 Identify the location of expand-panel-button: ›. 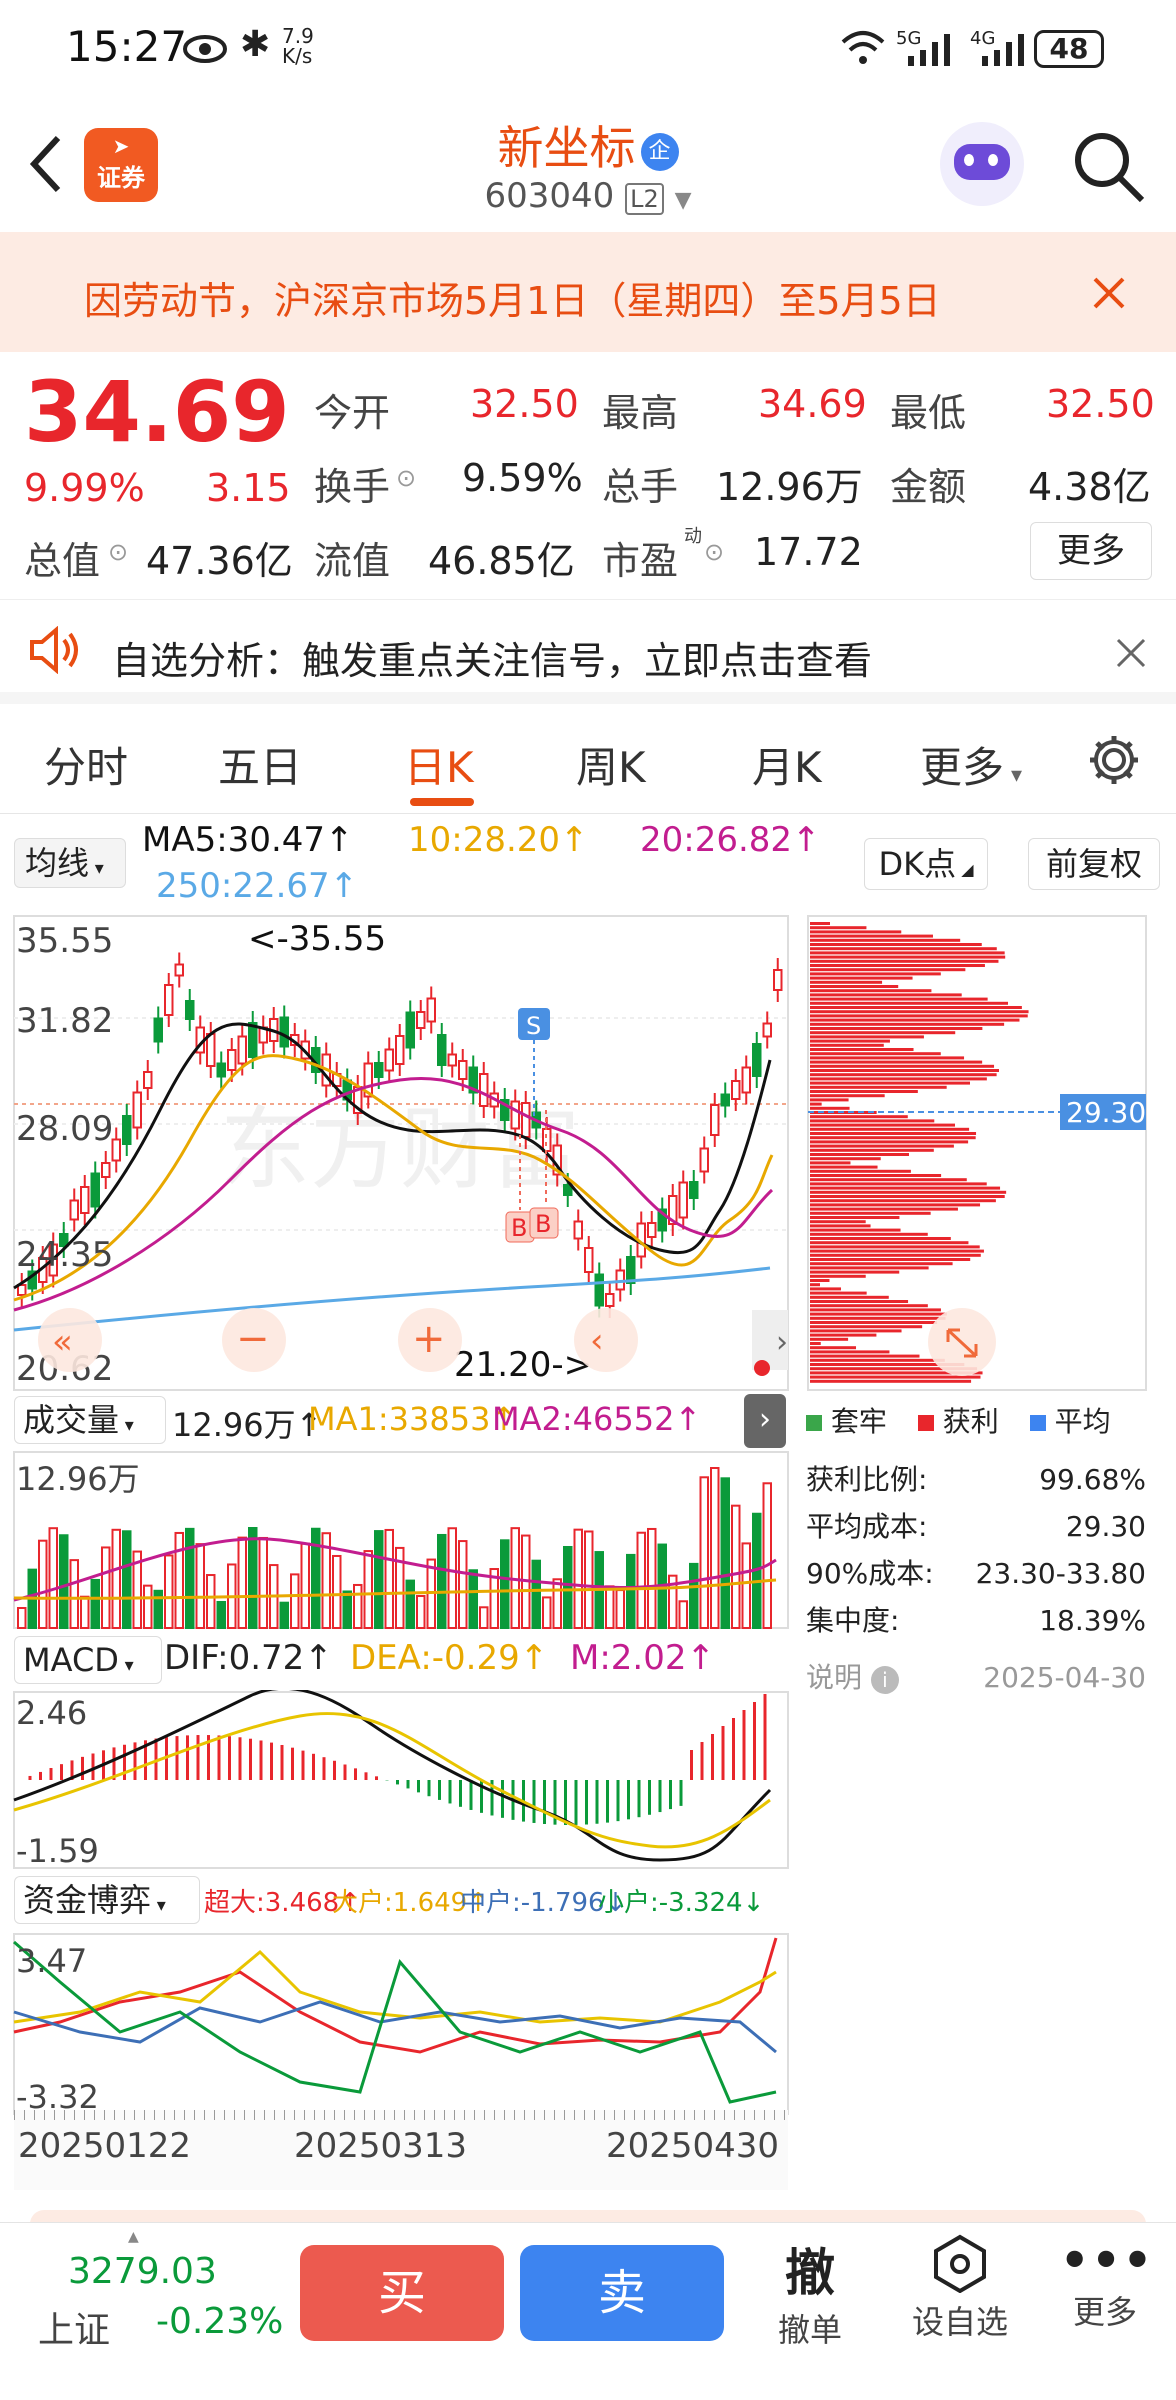
(765, 1421).